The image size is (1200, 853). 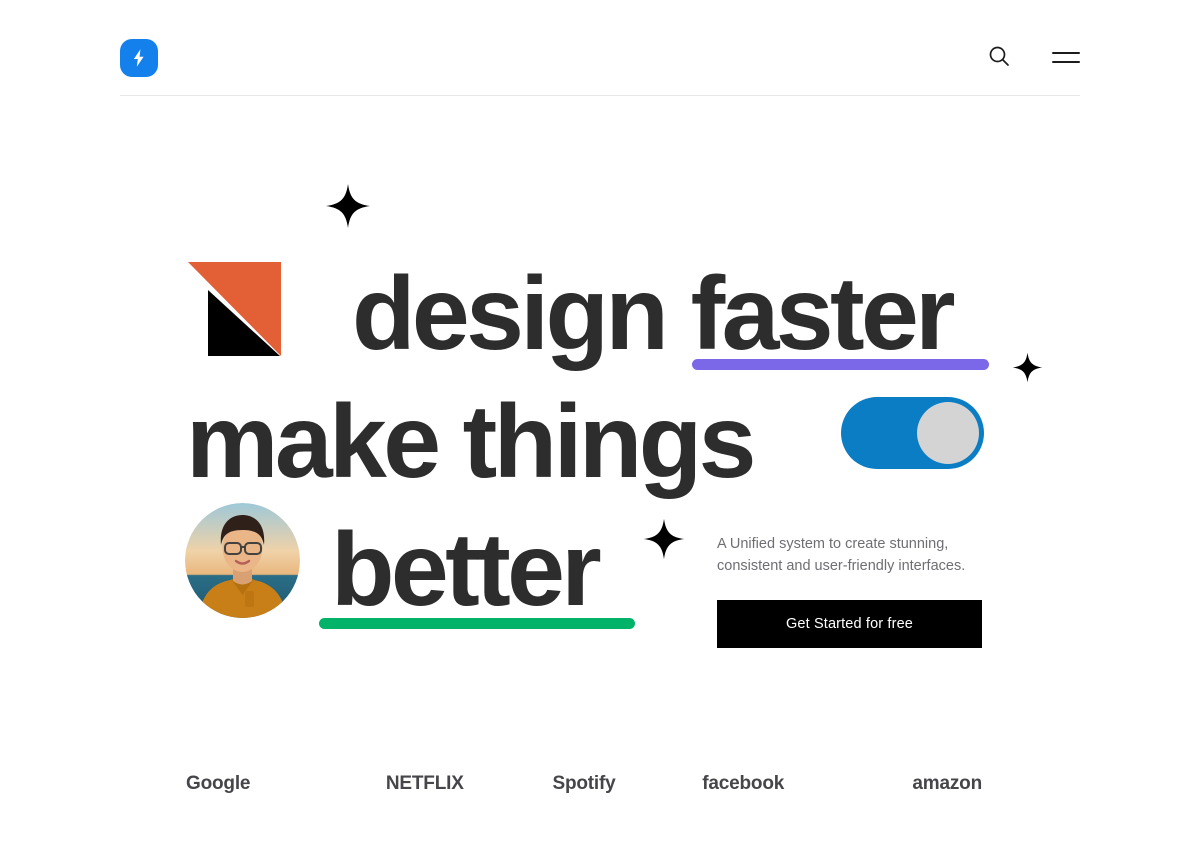 I want to click on headline-line-2: make things, so click(x=471, y=442).